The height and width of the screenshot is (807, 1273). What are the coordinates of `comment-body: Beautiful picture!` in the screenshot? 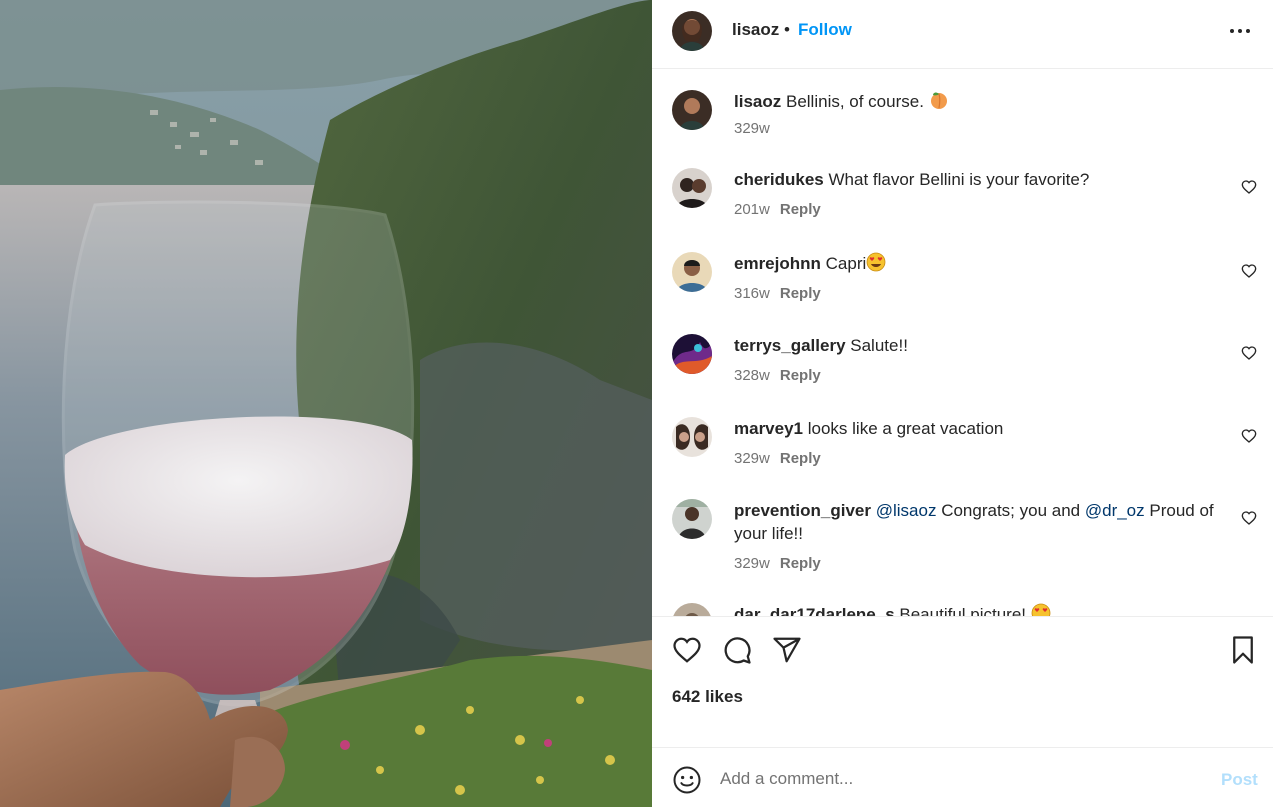 It's located at (963, 610).